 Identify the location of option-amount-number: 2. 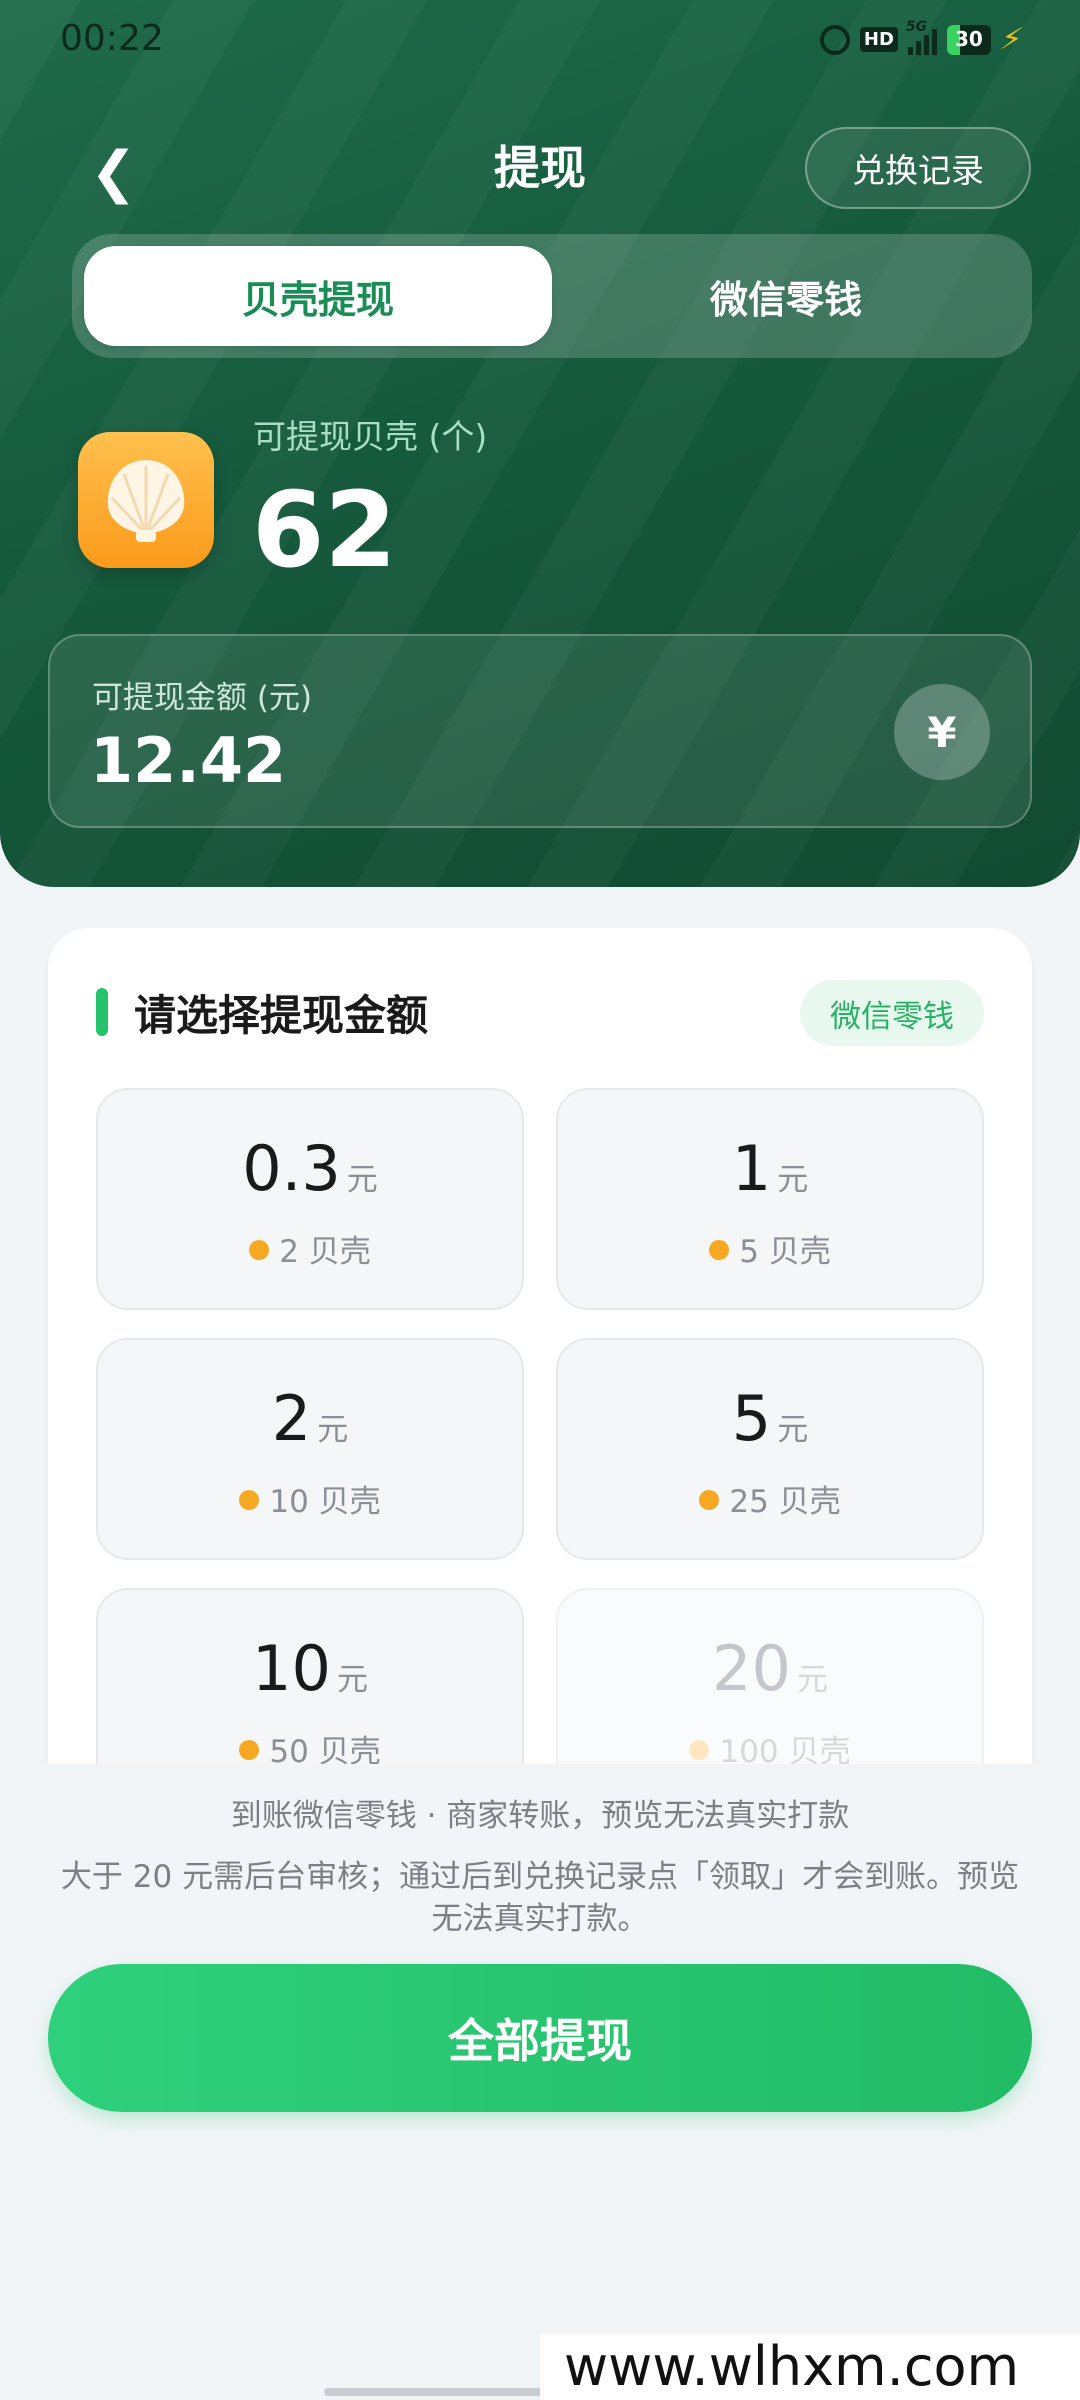
(291, 1418).